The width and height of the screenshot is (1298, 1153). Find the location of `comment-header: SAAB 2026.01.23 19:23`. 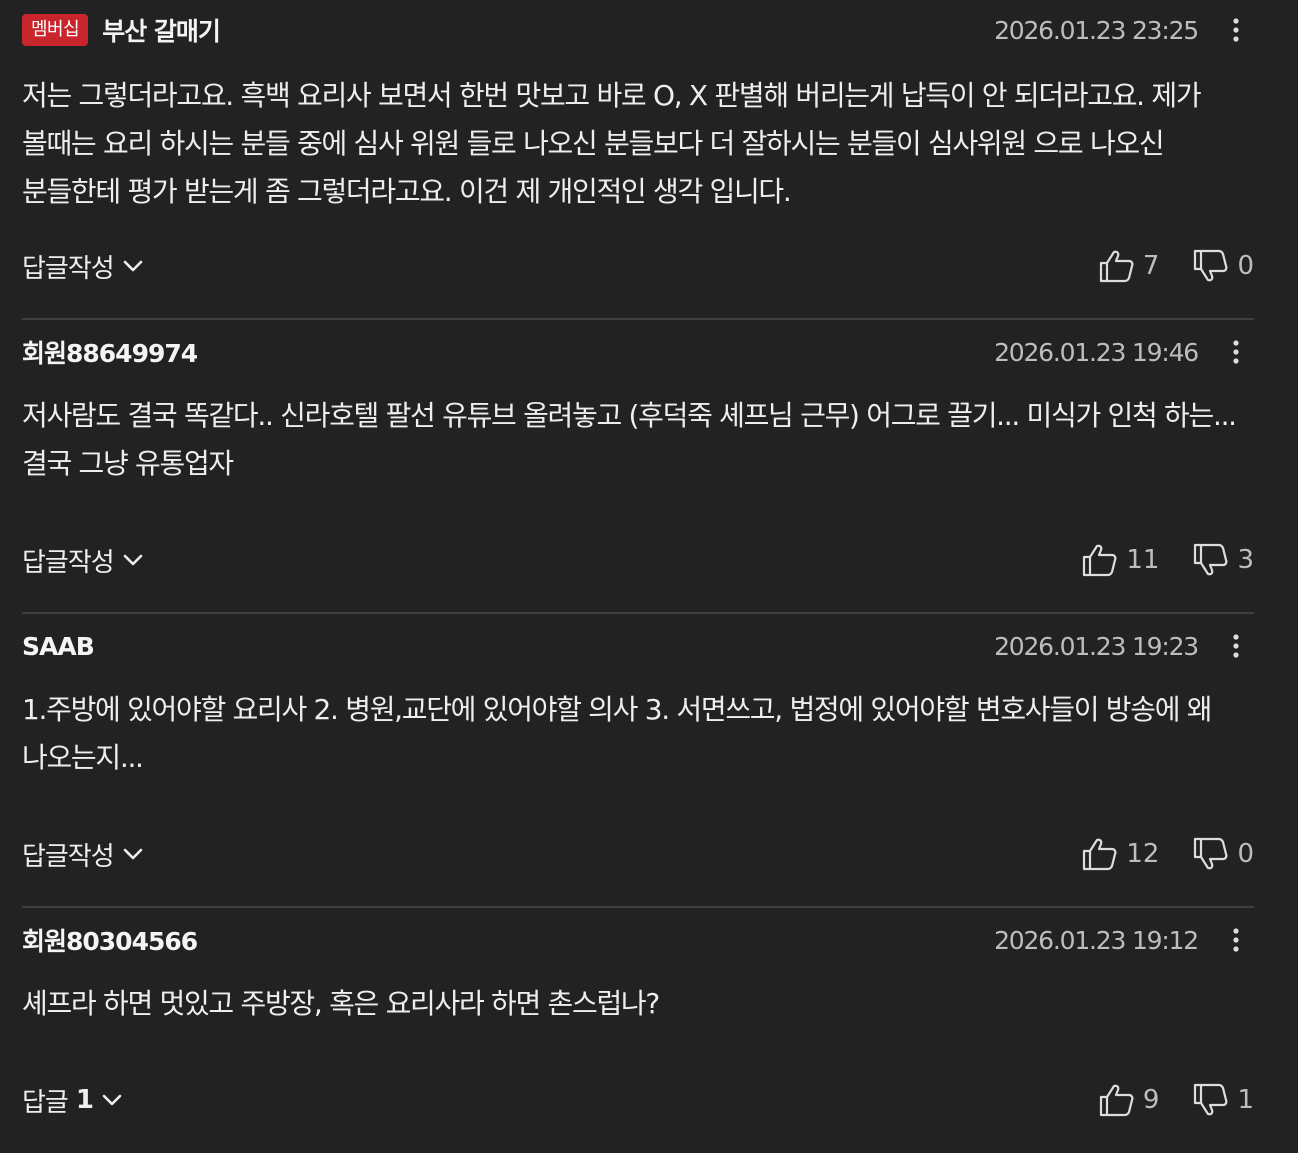

comment-header: SAAB 2026.01.23 19:23 is located at coordinates (638, 646).